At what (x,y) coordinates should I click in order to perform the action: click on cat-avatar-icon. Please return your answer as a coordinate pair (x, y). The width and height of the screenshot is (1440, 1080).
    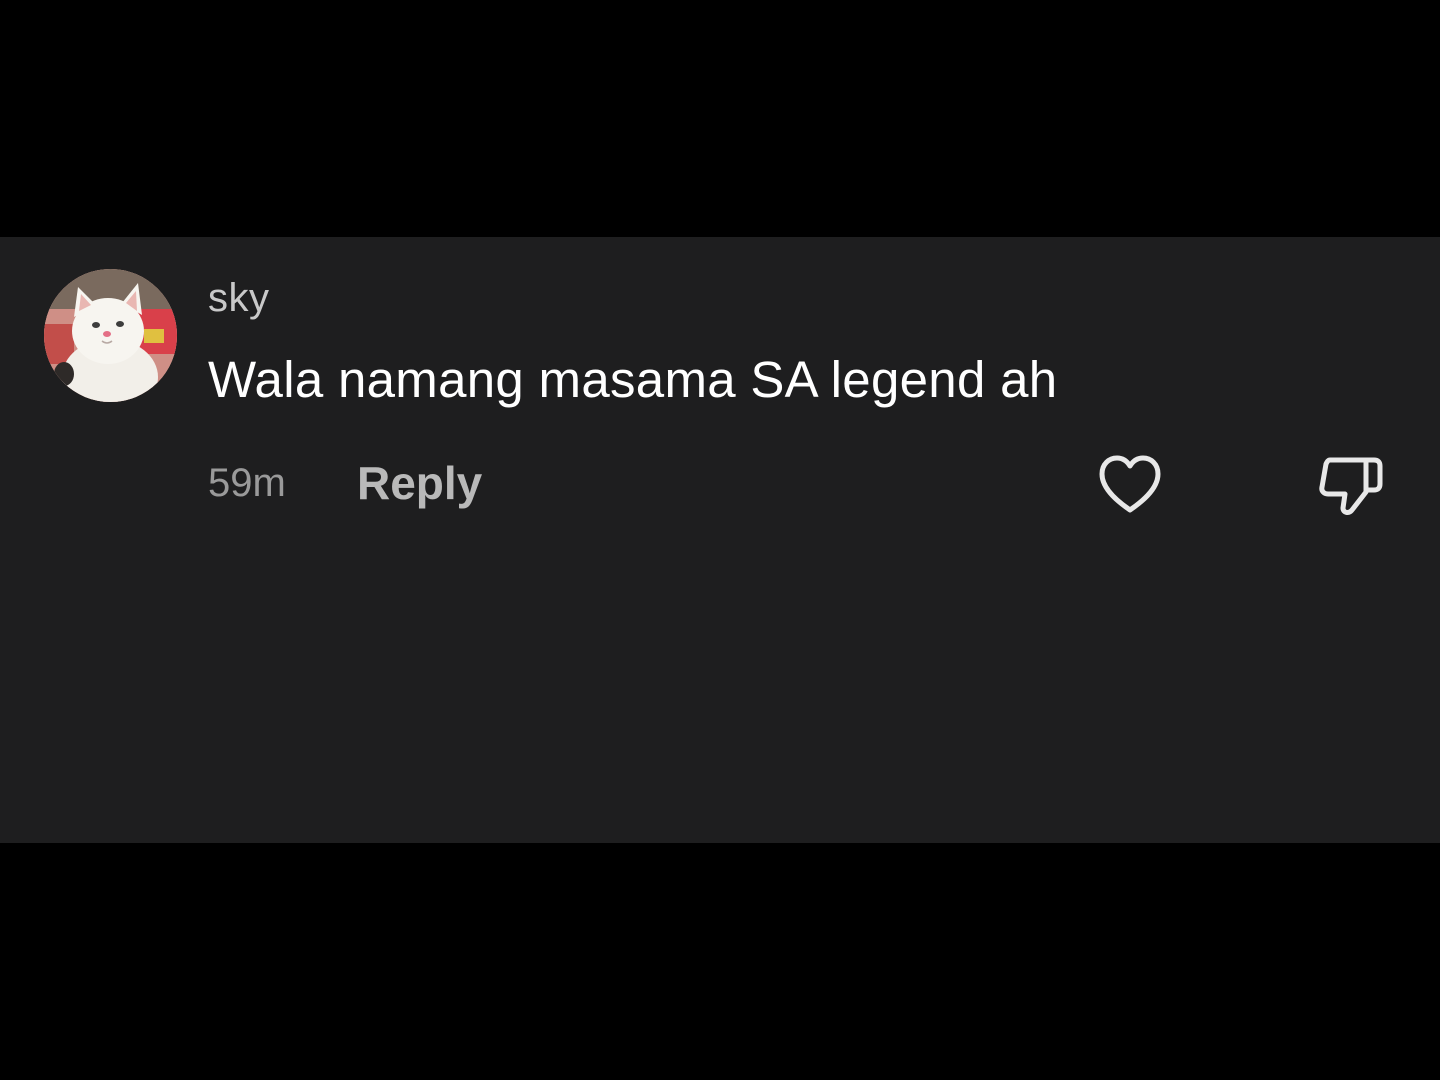
    Looking at the image, I should click on (110, 335).